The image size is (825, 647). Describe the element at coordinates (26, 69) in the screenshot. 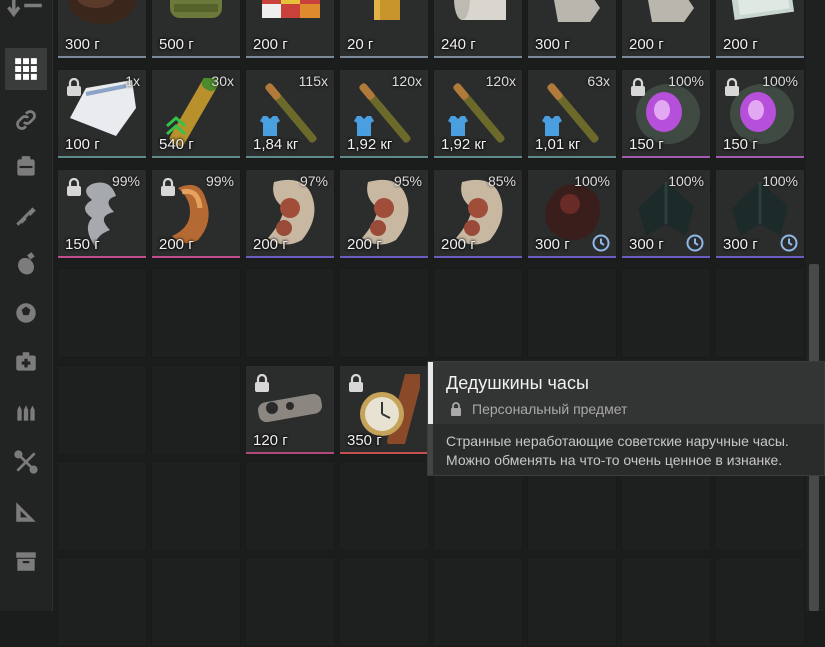

I see `grid-icon` at that location.